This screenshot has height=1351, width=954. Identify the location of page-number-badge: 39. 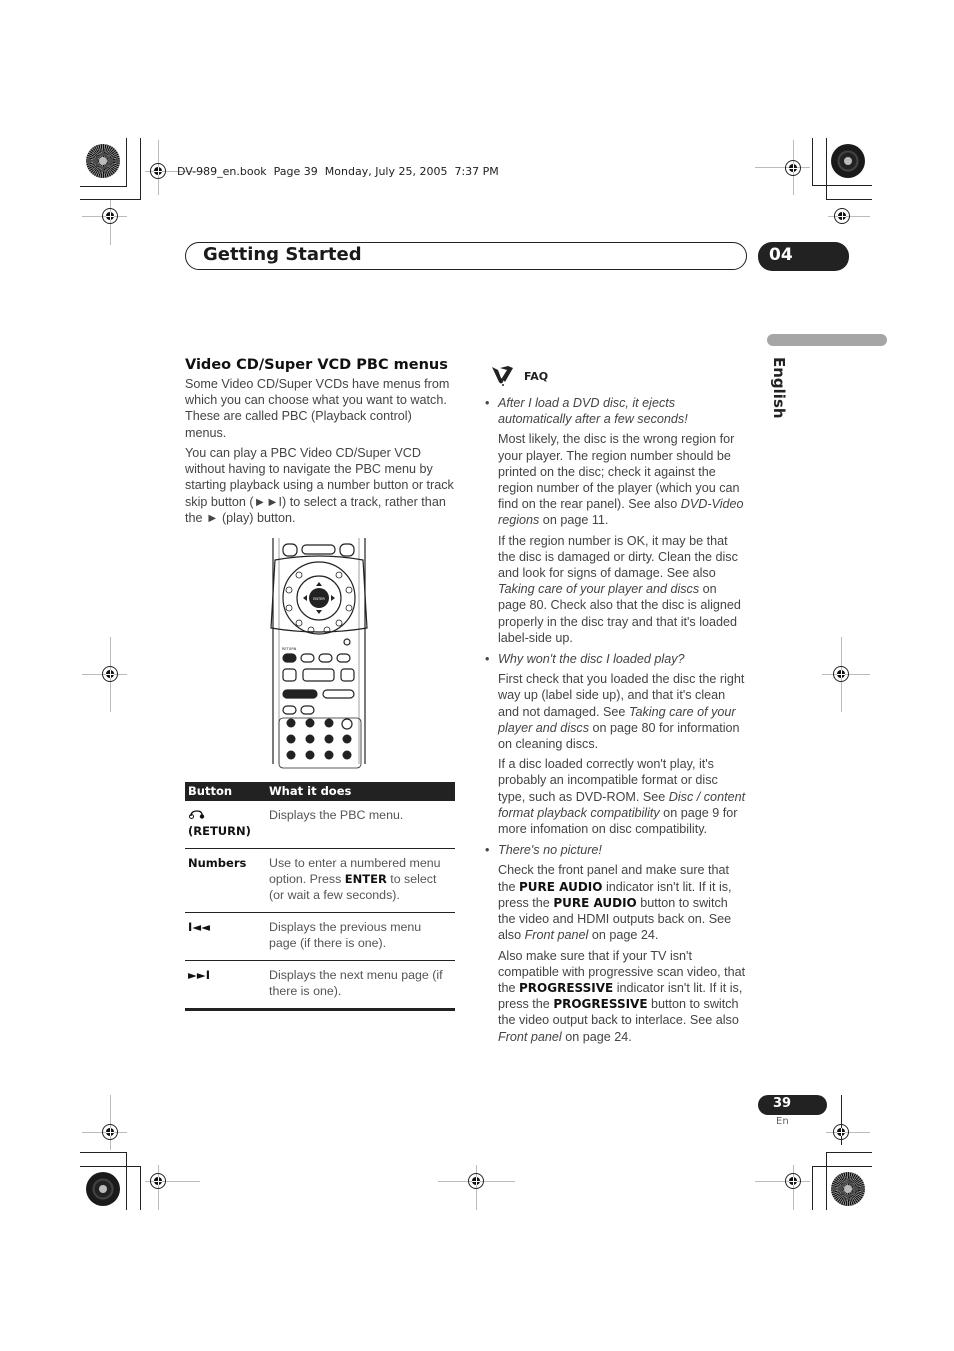
(792, 1105).